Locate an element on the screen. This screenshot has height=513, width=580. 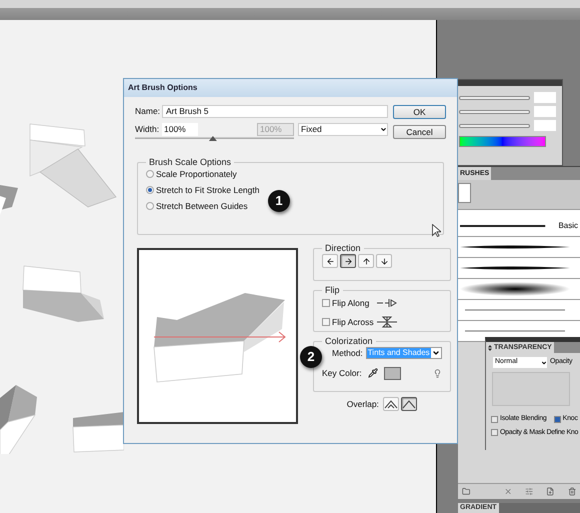
key-color-swatch is located at coordinates (392, 373).